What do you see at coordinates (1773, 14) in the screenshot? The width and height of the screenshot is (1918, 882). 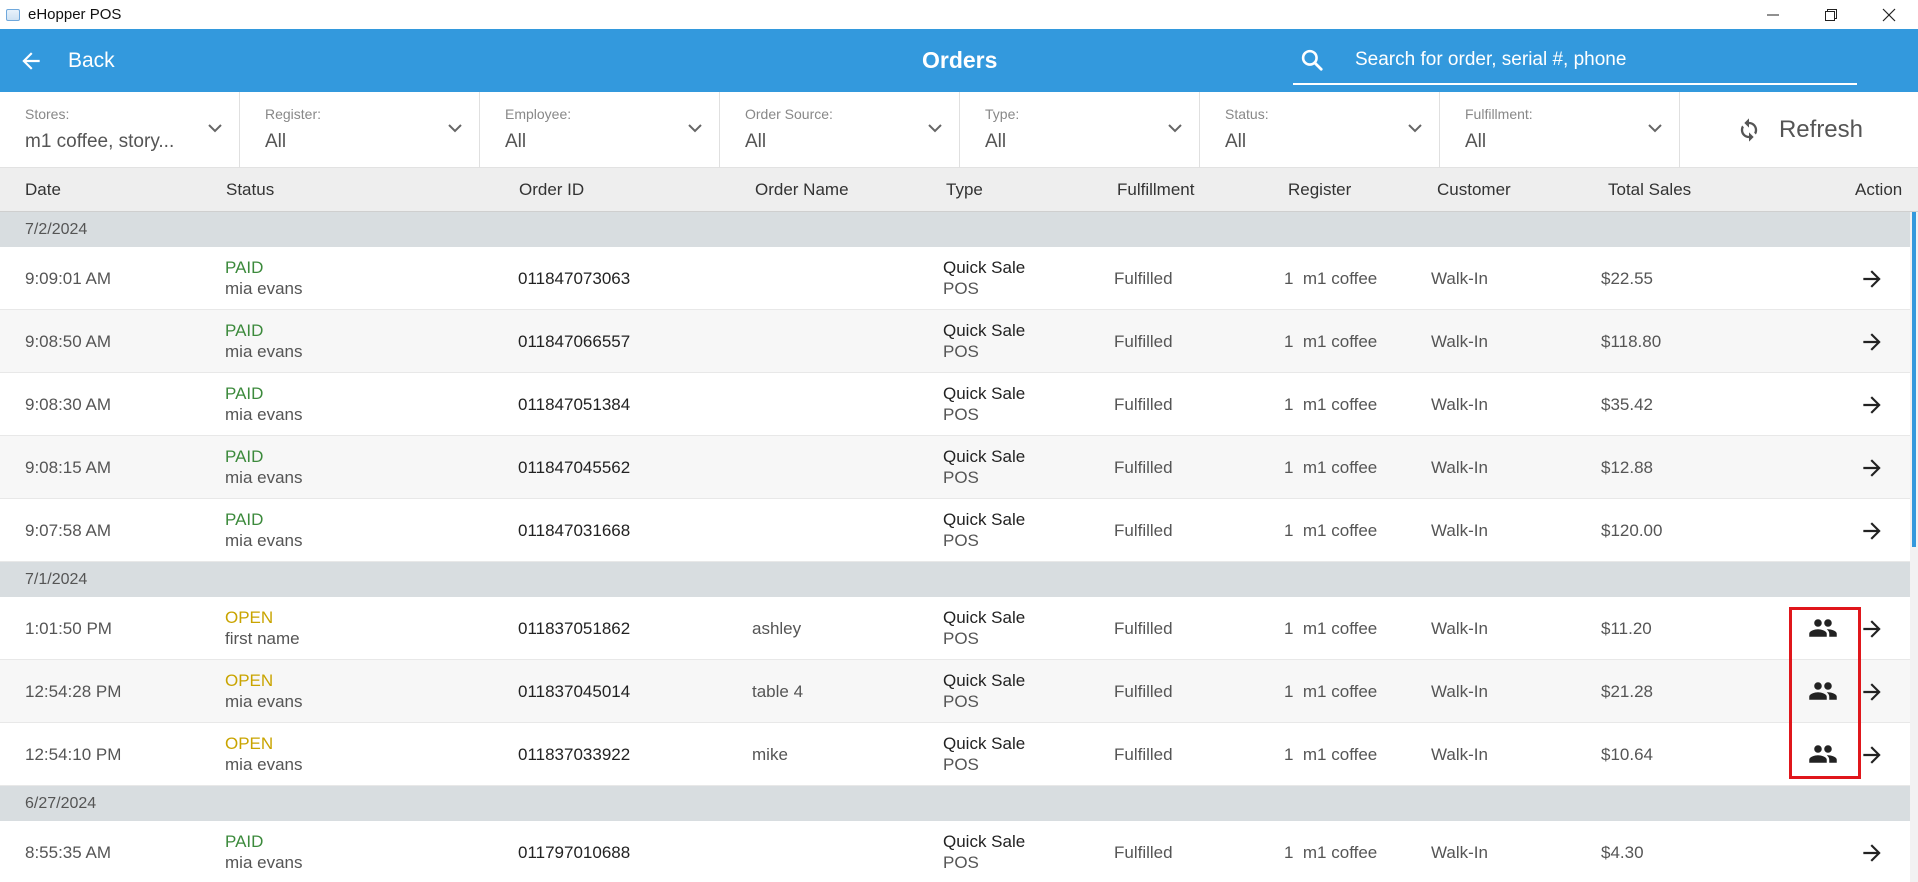 I see `minimize-button` at bounding box center [1773, 14].